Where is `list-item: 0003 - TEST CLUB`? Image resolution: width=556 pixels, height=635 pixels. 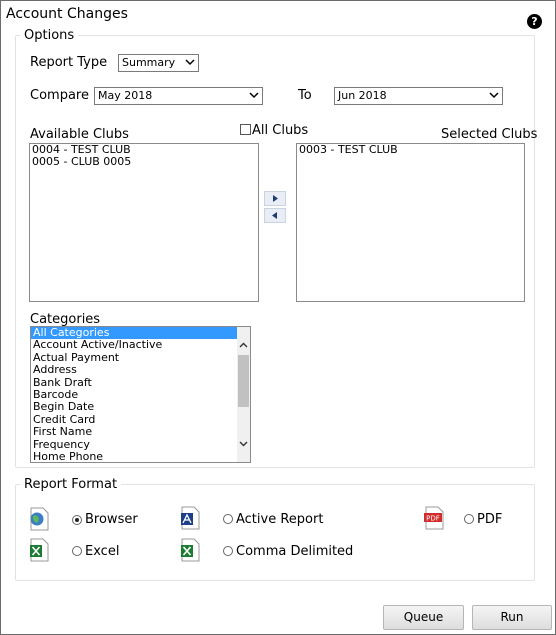 list-item: 0003 - TEST CLUB is located at coordinates (410, 150).